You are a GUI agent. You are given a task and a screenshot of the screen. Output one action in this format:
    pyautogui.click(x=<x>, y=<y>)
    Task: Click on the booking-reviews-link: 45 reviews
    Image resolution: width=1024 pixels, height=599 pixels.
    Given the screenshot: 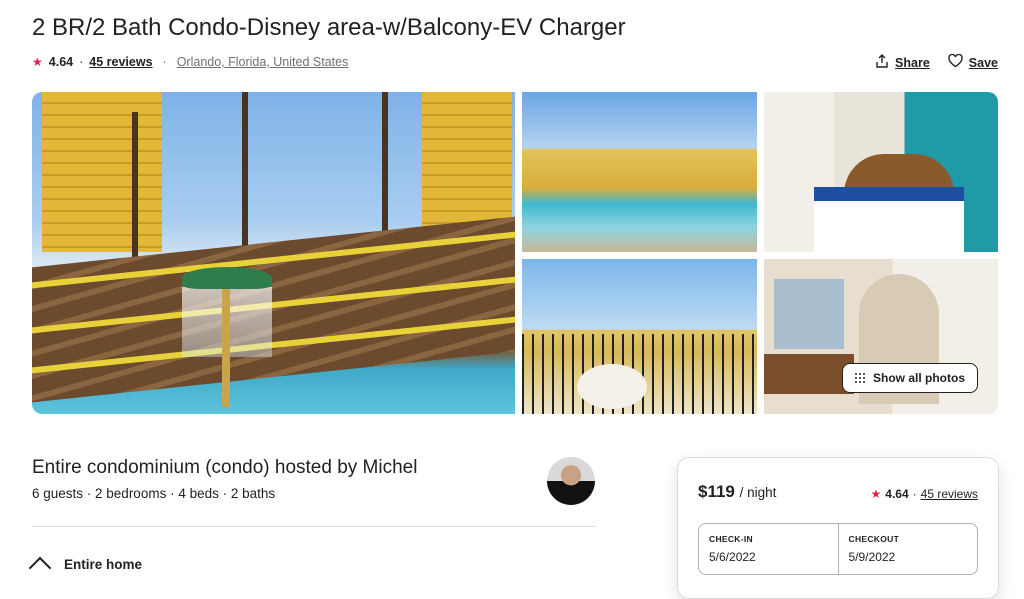 What is the action you would take?
    pyautogui.click(x=949, y=494)
    